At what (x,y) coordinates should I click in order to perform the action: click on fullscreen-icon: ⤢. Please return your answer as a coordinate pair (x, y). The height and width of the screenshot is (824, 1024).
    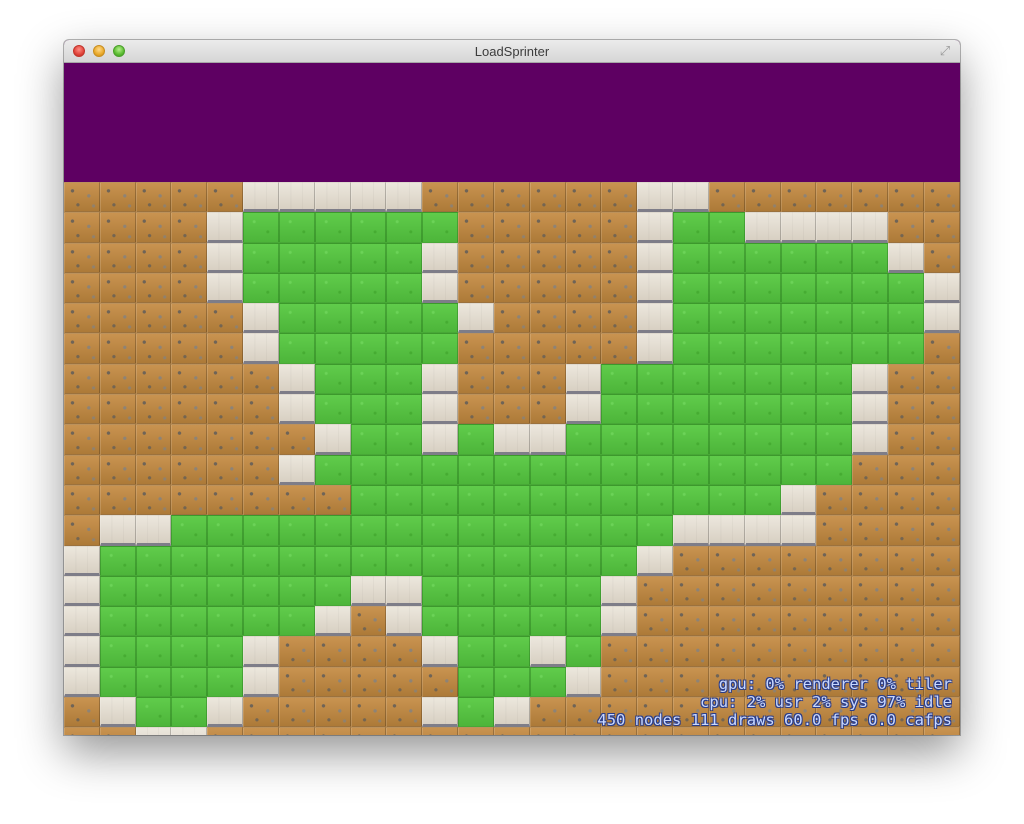
    Looking at the image, I should click on (945, 51).